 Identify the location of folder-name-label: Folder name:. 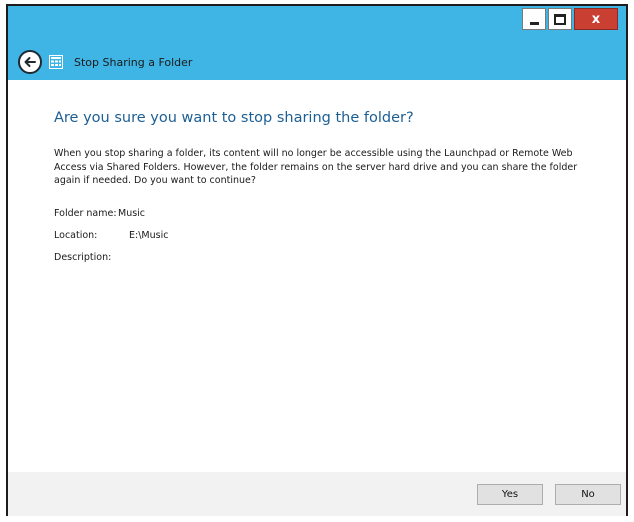
(85, 213).